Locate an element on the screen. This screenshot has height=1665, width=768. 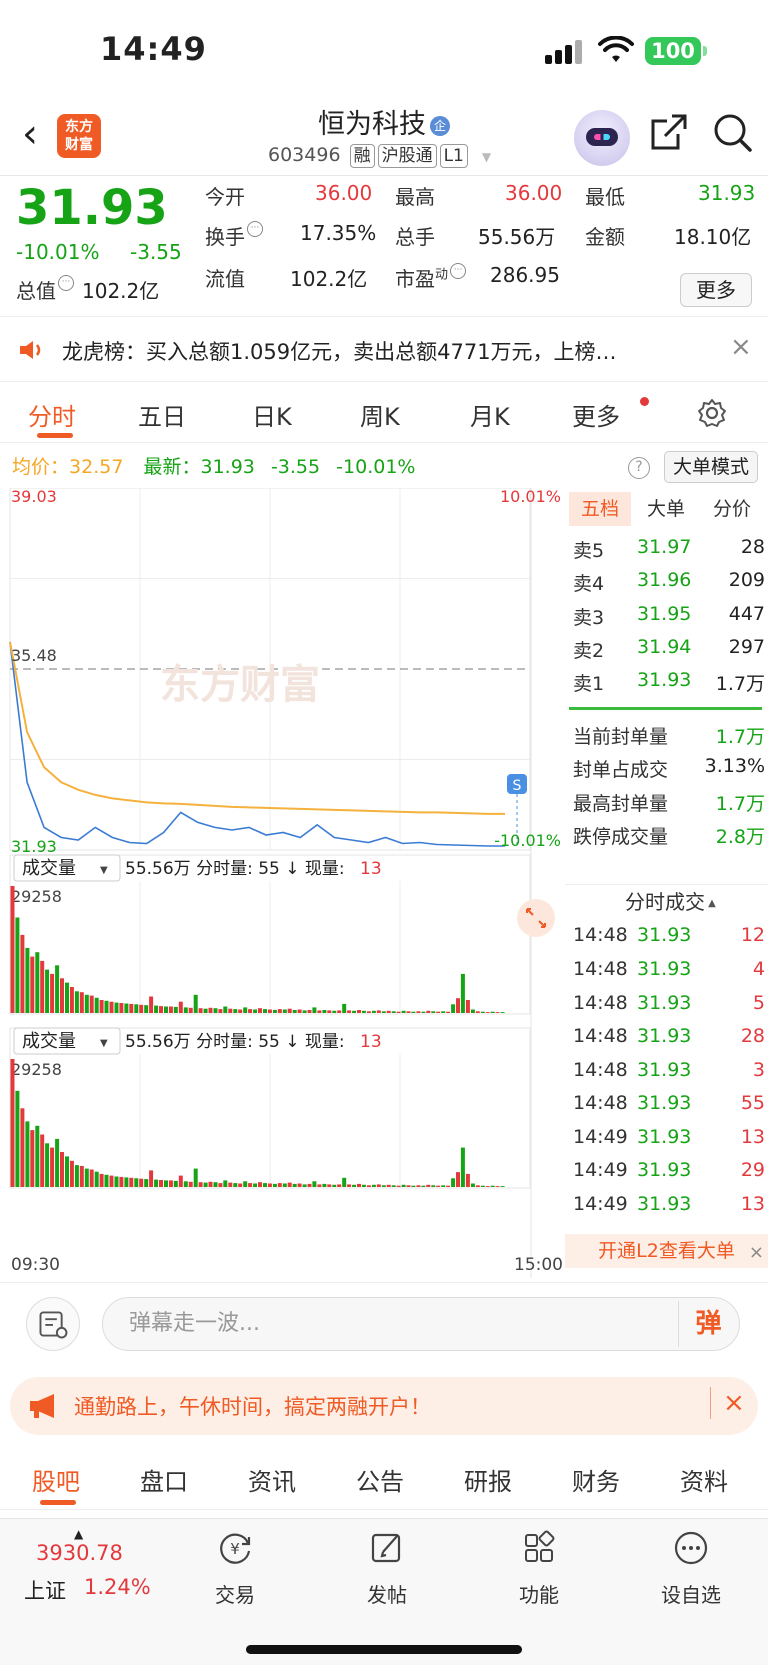
promo-text: 通勤路上，午休时间，搞定两融开户！ is located at coordinates (252, 1407).